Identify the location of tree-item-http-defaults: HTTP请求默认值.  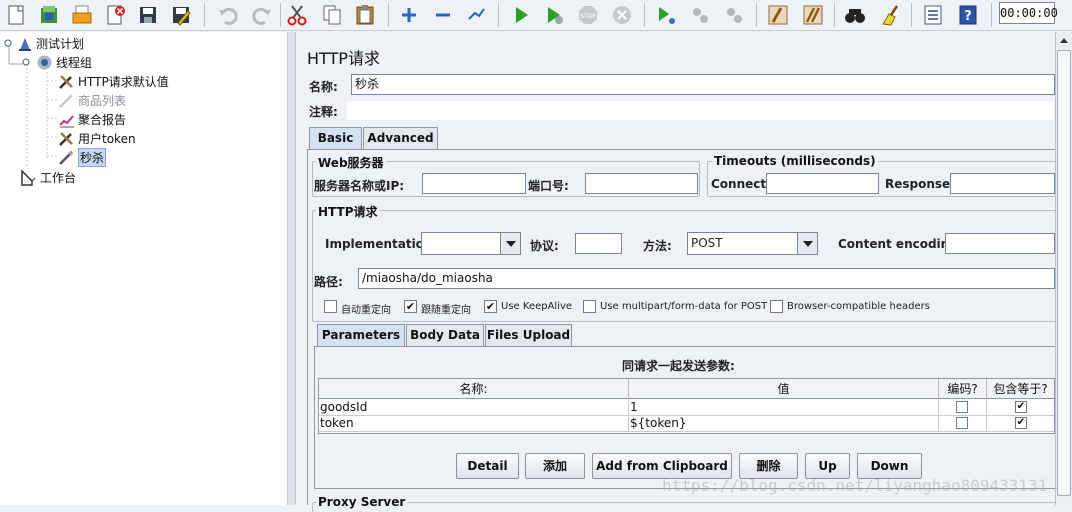
(113, 81).